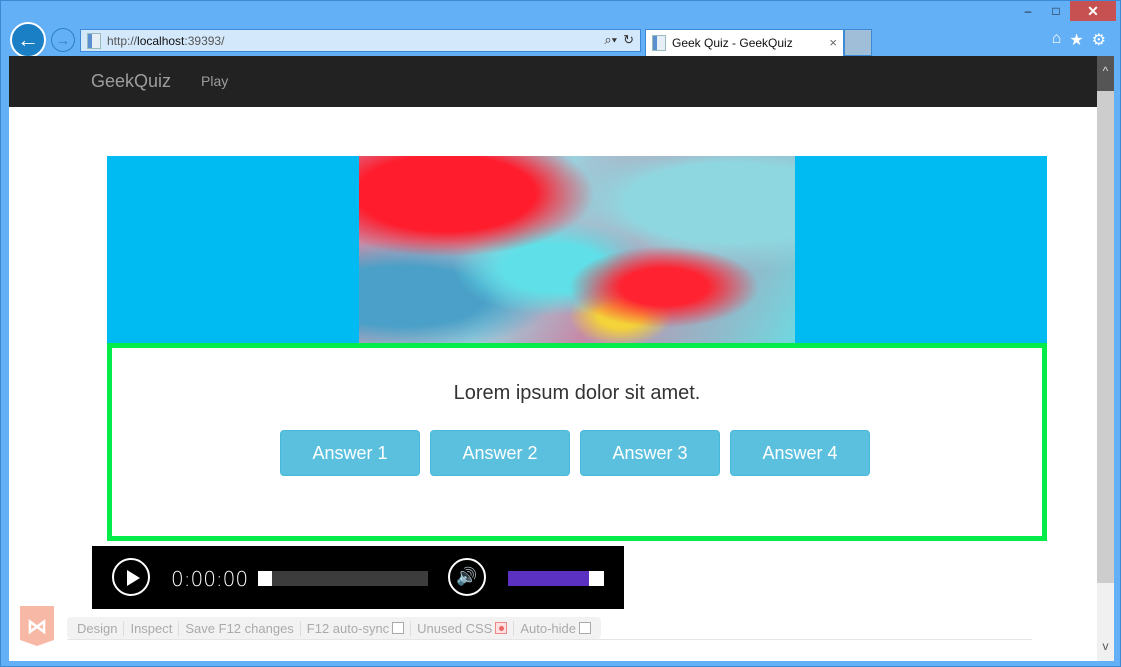  Describe the element at coordinates (1105, 646) in the screenshot. I see `scroll-down-arrow-icon: v` at that location.